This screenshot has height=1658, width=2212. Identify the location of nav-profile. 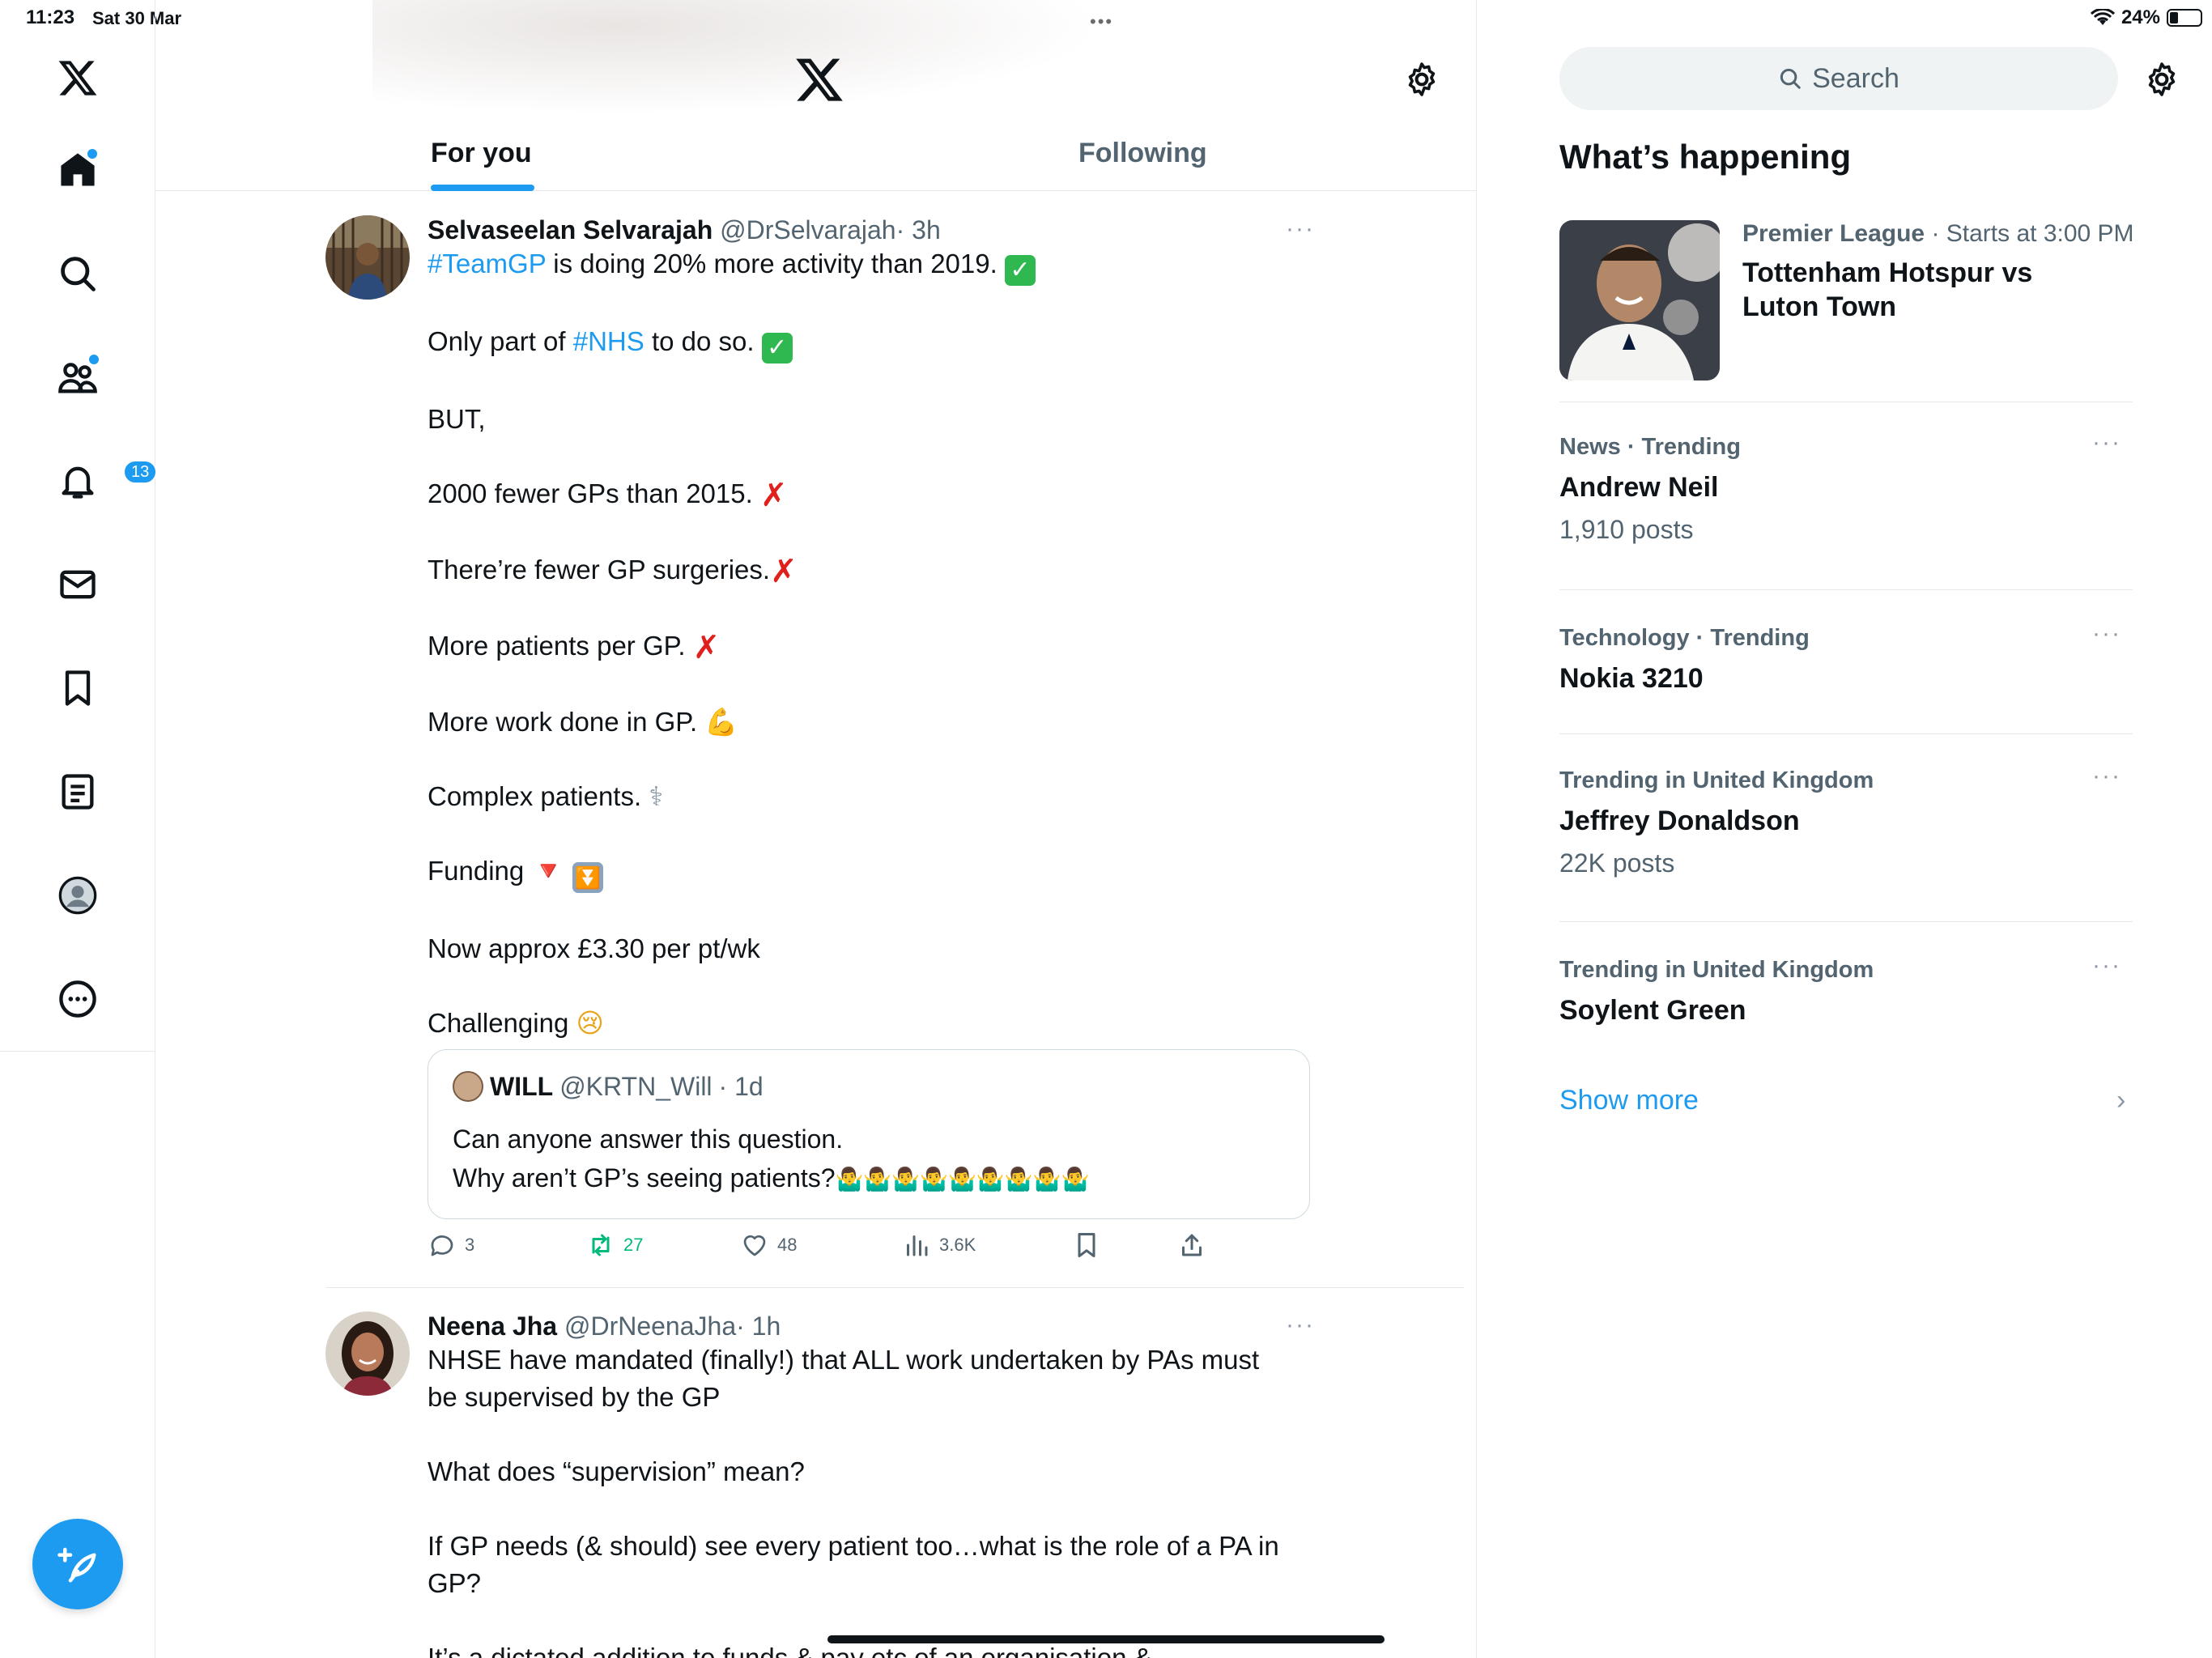
(77, 895).